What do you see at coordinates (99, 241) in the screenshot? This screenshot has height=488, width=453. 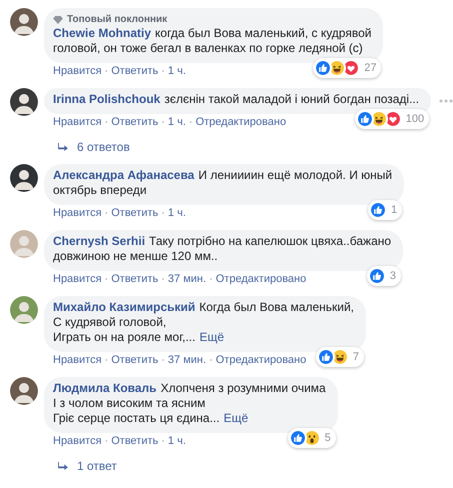 I see `author-link: Chernysh Serhii` at bounding box center [99, 241].